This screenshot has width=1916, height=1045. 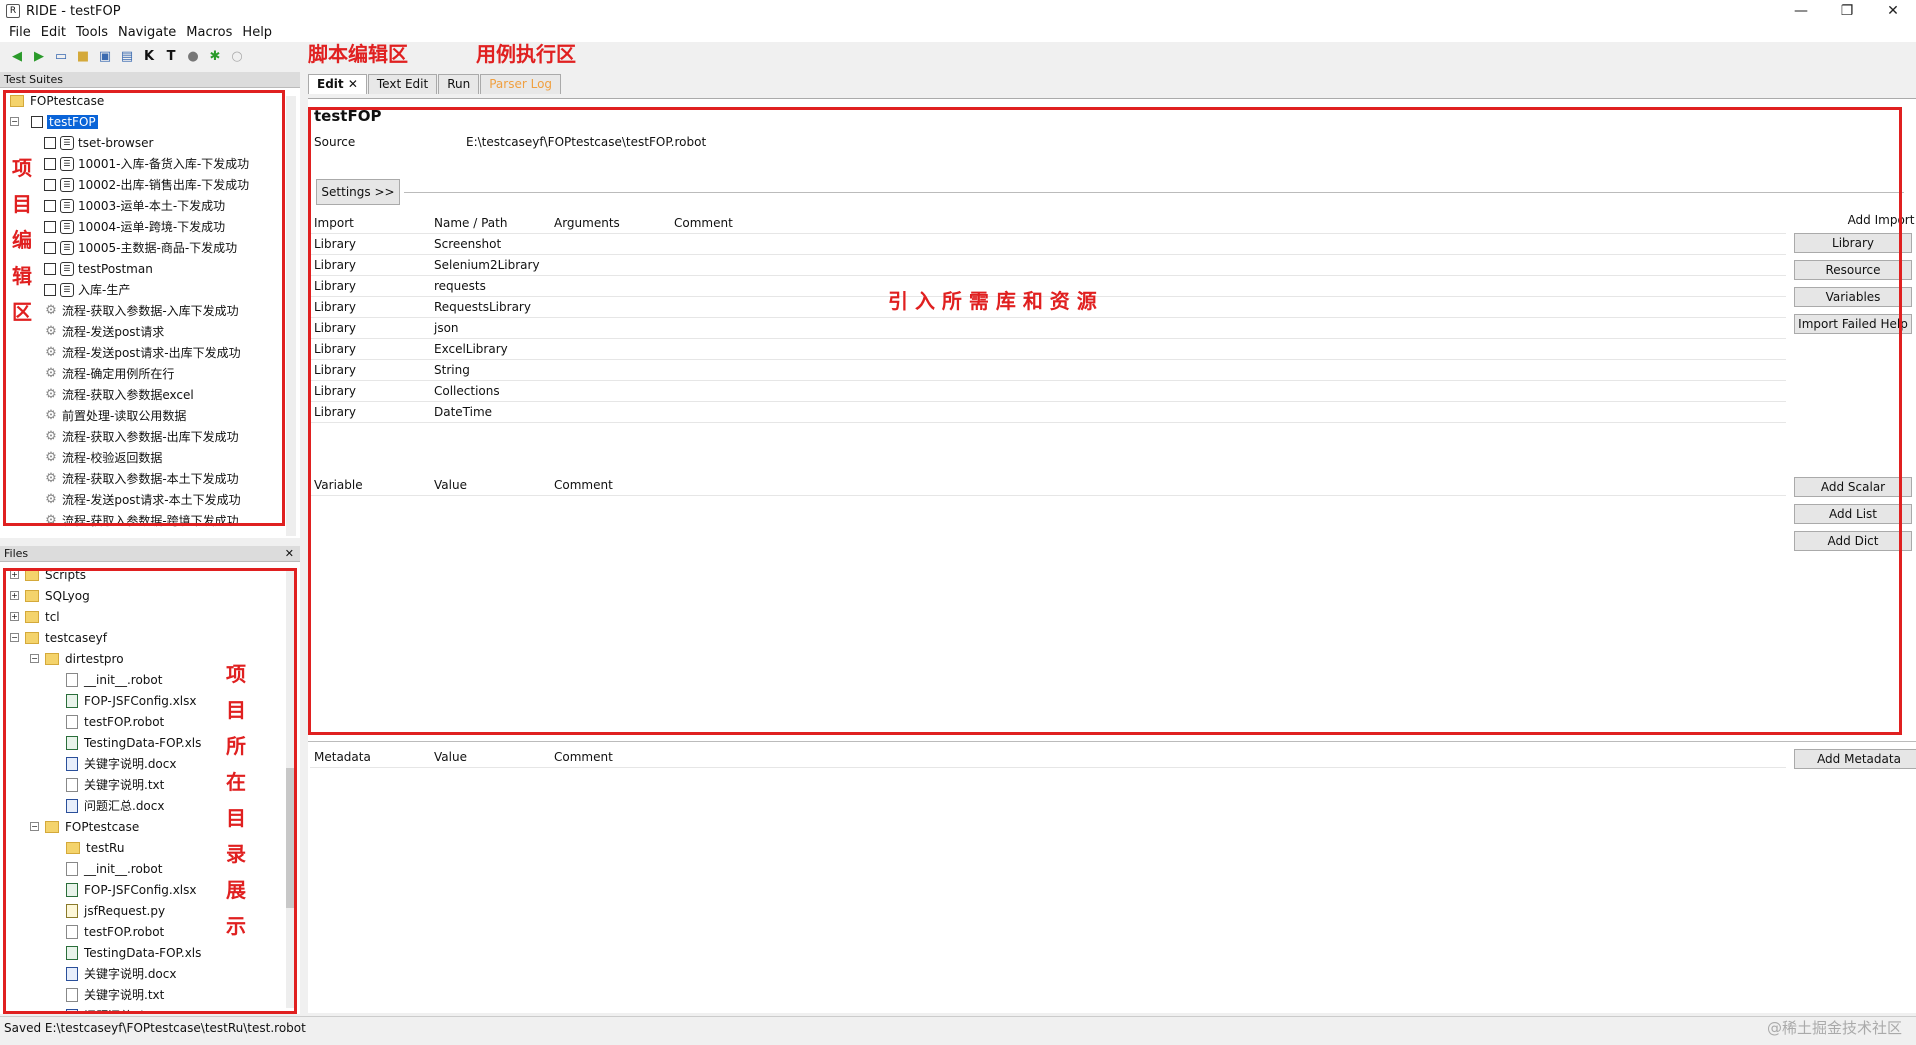 I want to click on annotation-project-edit: 项 目 编 辑 区, so click(x=22, y=240).